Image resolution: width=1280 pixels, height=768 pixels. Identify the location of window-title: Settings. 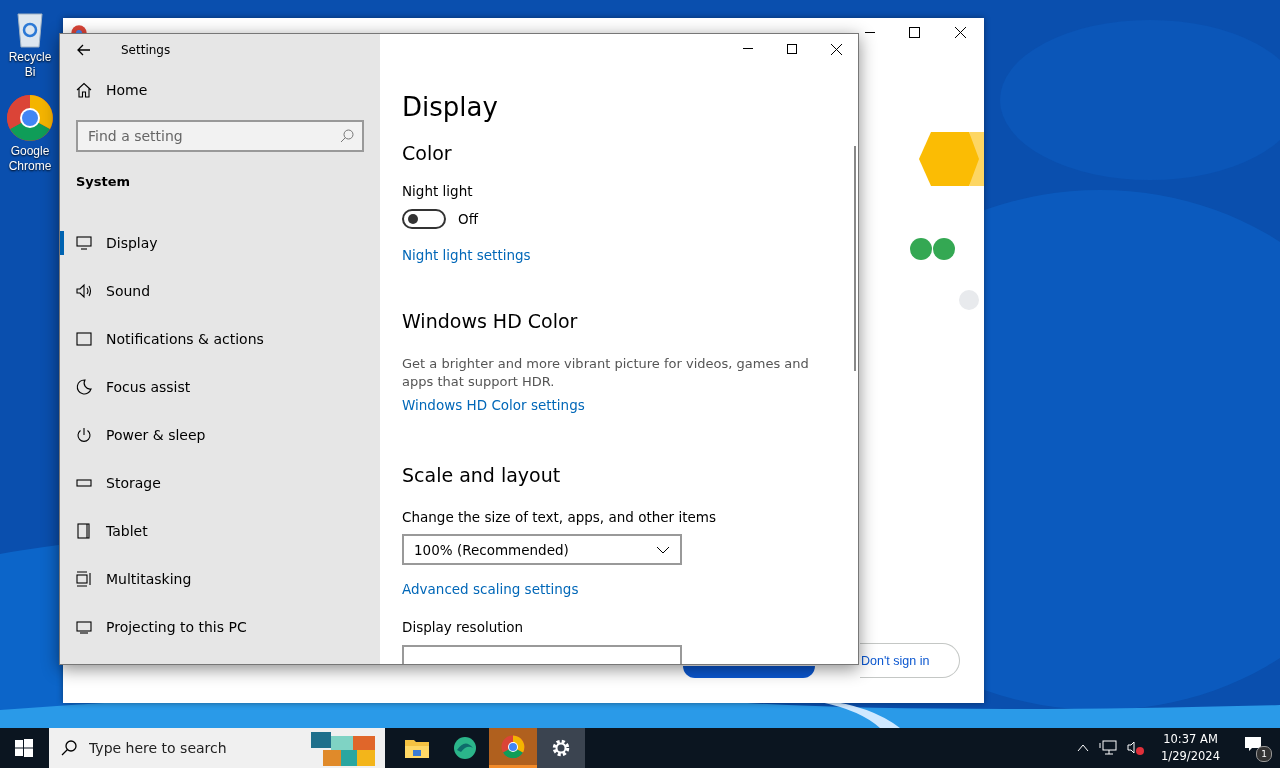
(146, 50).